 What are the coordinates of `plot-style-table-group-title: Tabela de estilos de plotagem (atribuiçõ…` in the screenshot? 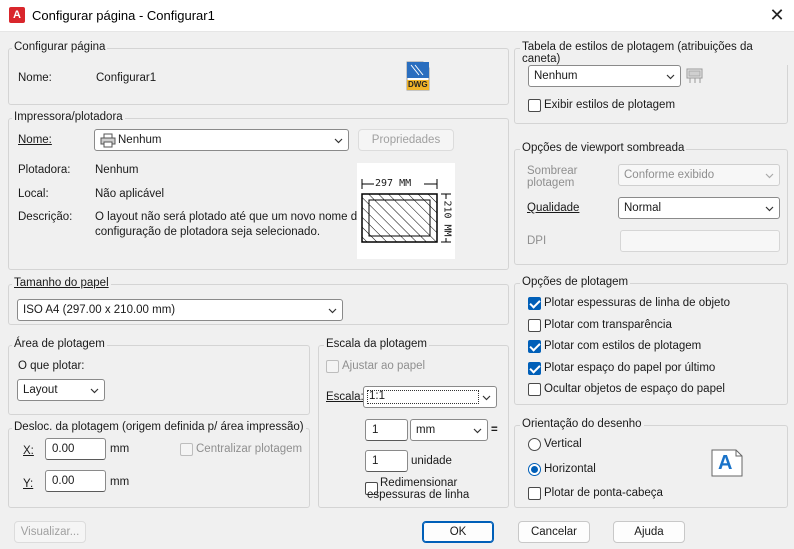 It's located at (657, 53).